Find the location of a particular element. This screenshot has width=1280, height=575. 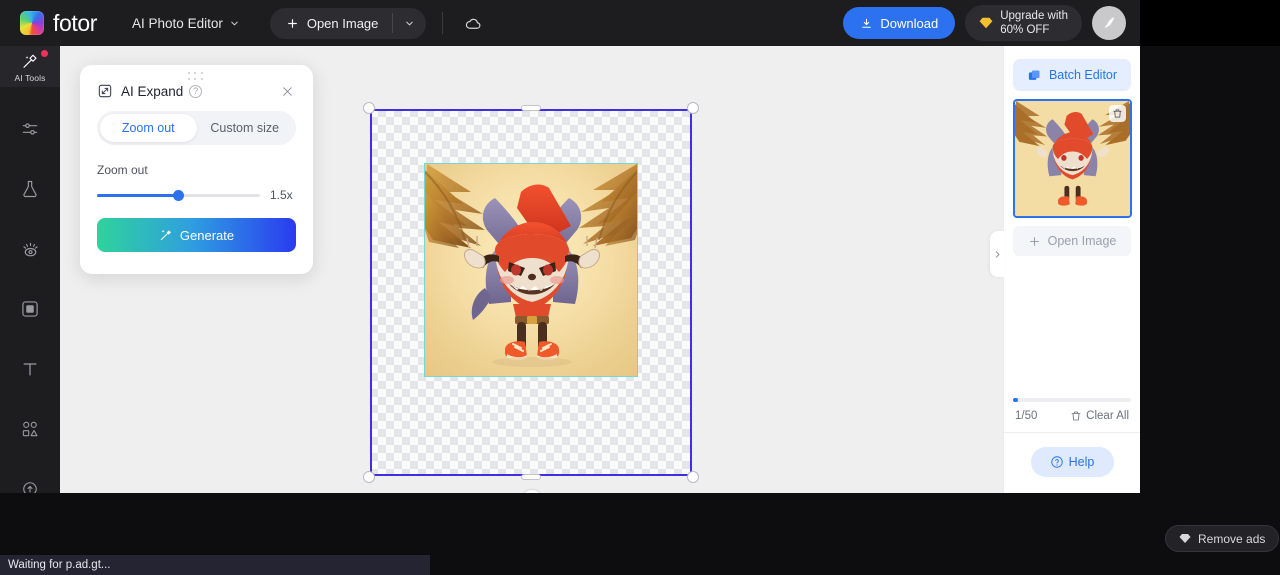

upgrade-line-1: Upgrade with is located at coordinates (1034, 15).